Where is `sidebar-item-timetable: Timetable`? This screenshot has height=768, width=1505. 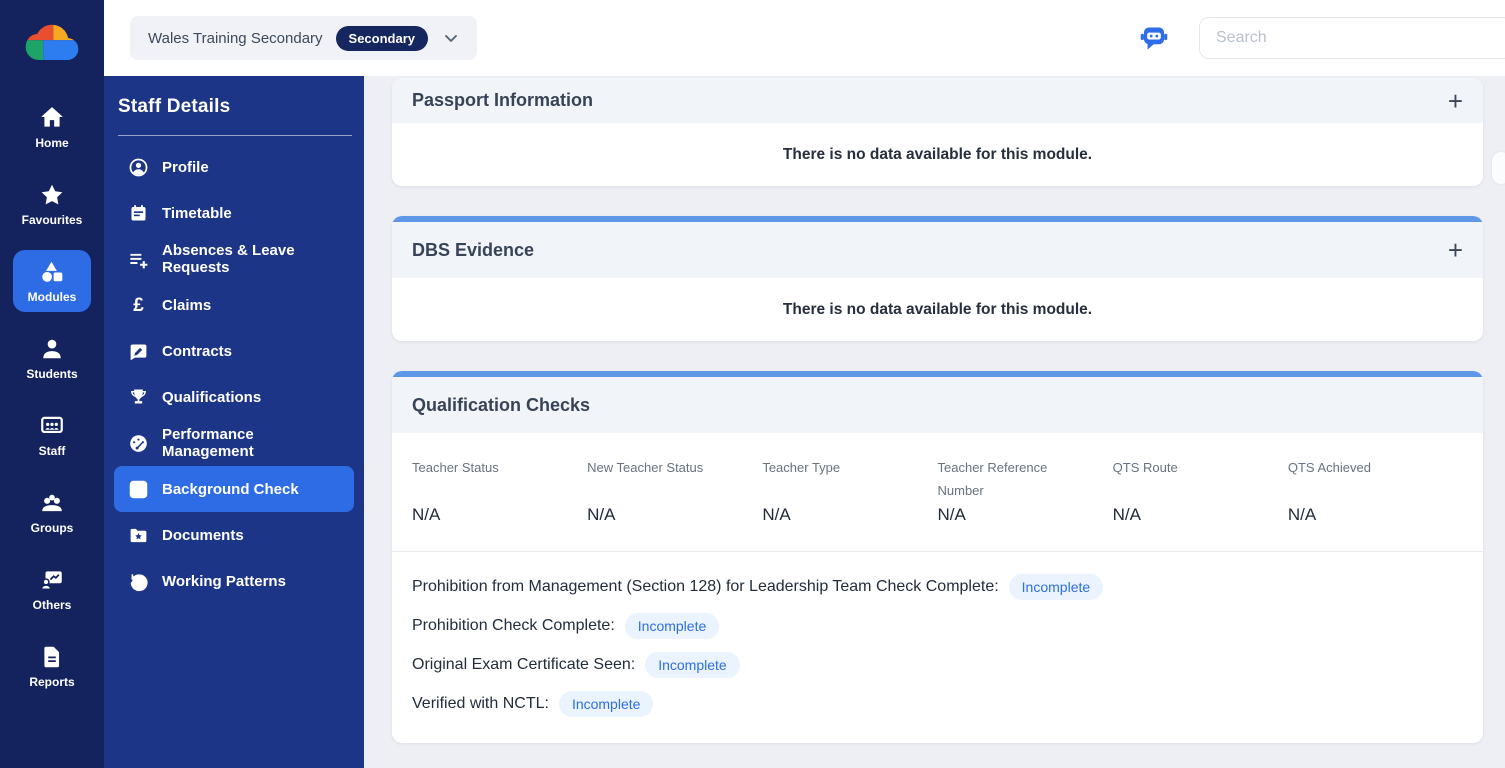
sidebar-item-timetable: Timetable is located at coordinates (234, 213).